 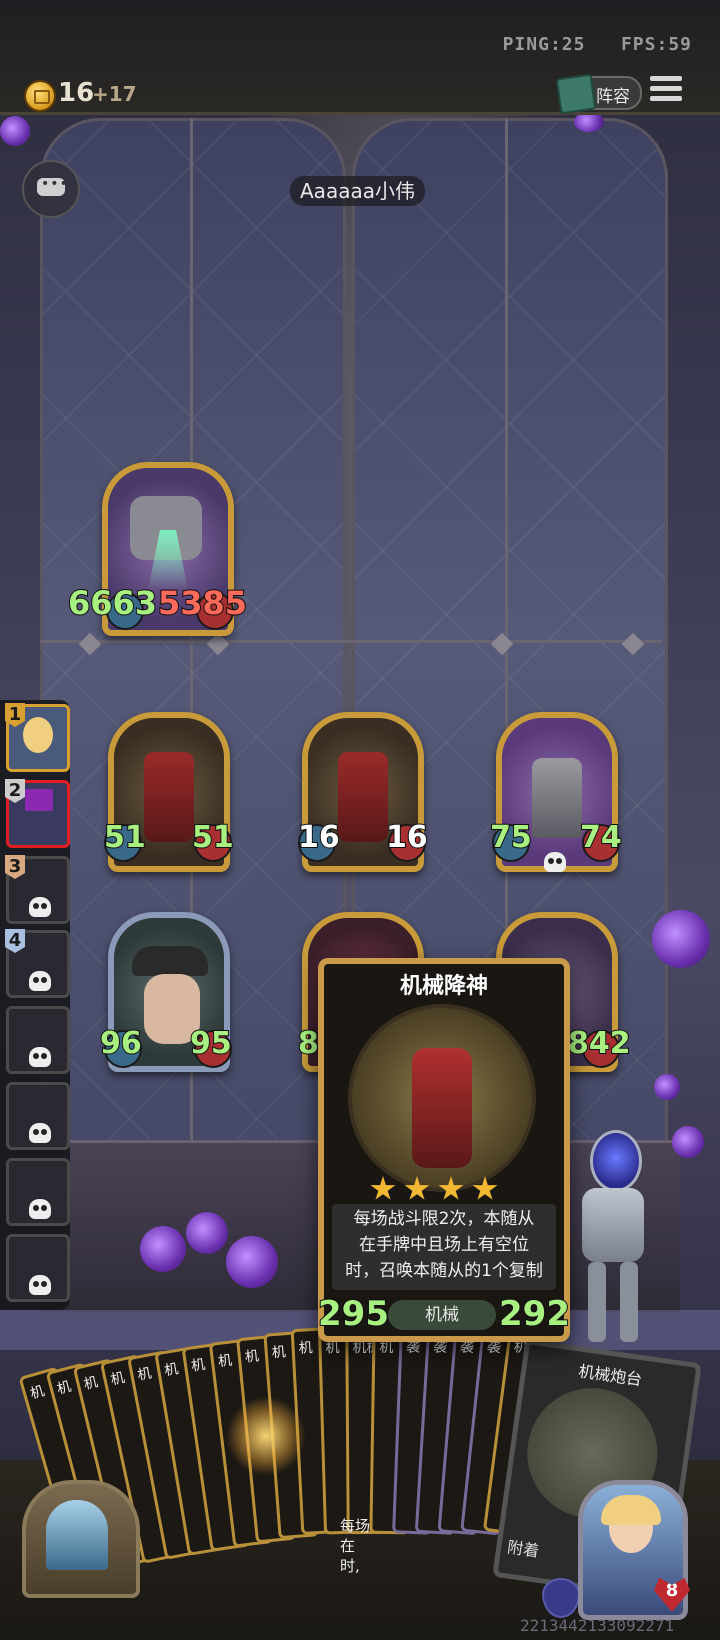 What do you see at coordinates (597, 1625) in the screenshot?
I see `player-id-text: 2213442133092271` at bounding box center [597, 1625].